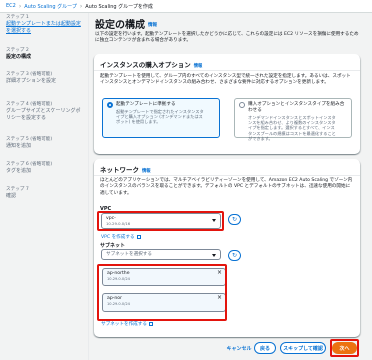  Describe the element at coordinates (160, 221) in the screenshot. I see `highlight-vpc` at that location.